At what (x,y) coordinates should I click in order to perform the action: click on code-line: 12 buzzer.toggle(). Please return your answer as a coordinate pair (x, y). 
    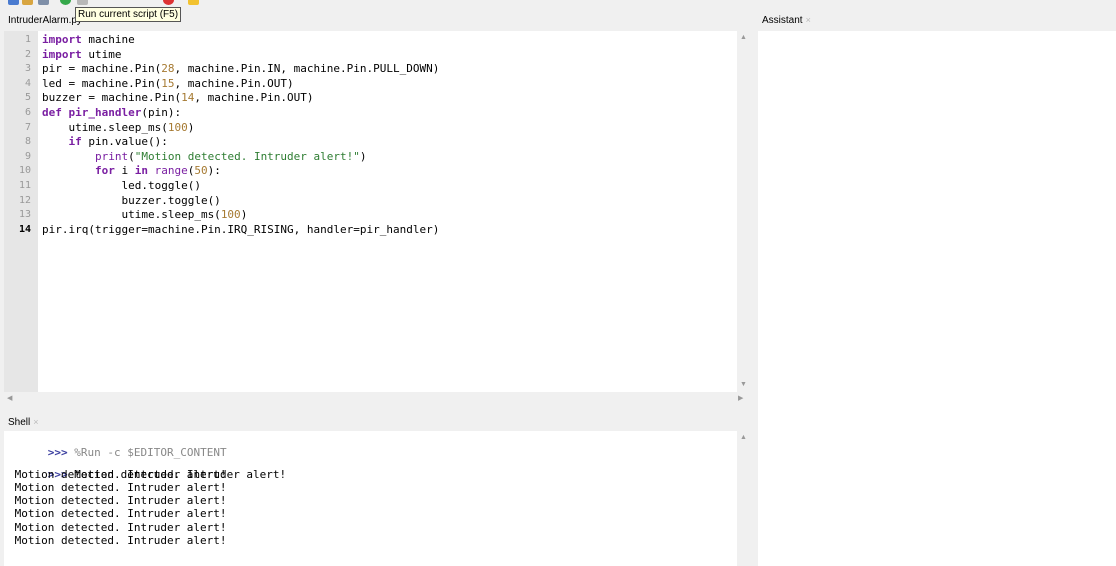
    Looking at the image, I should click on (370, 201).